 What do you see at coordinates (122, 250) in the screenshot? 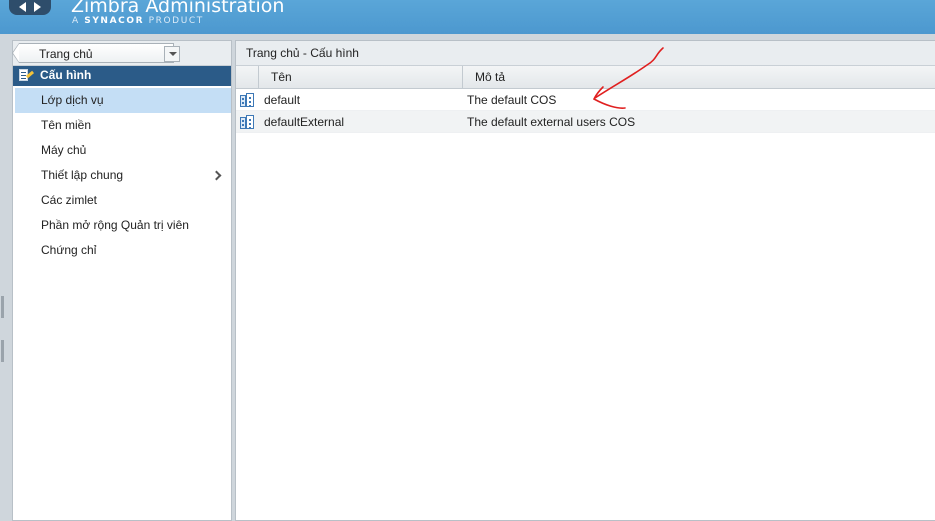
I see `sidebar-item-certificates: Chứng chỉ` at bounding box center [122, 250].